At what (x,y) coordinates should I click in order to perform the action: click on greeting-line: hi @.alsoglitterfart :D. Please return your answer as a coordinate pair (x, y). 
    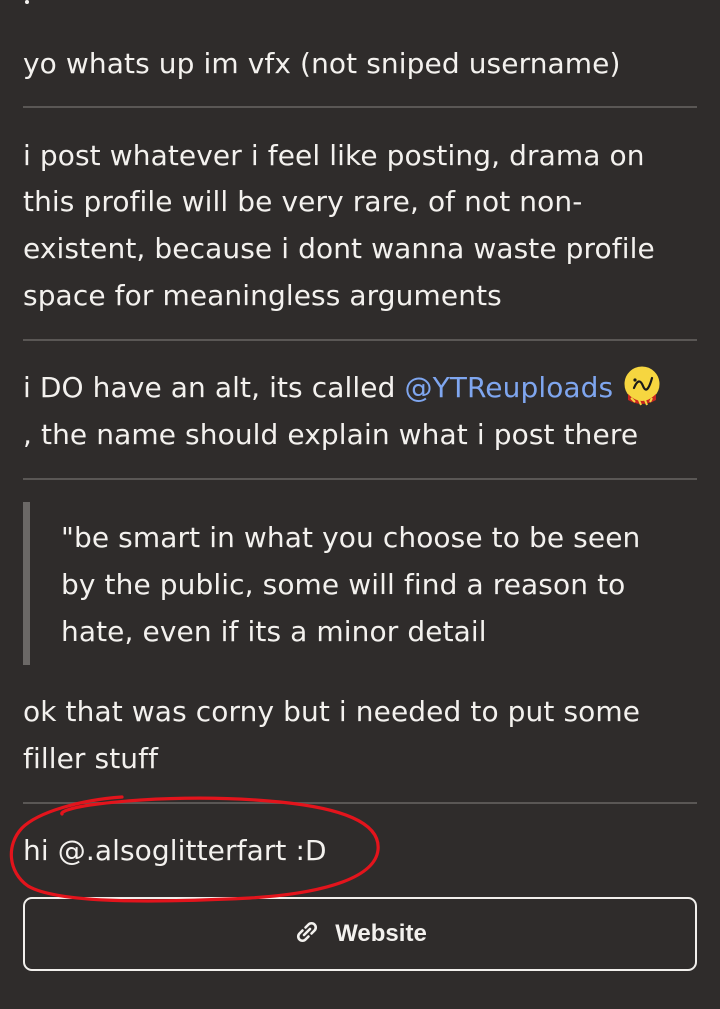
    Looking at the image, I should click on (175, 850).